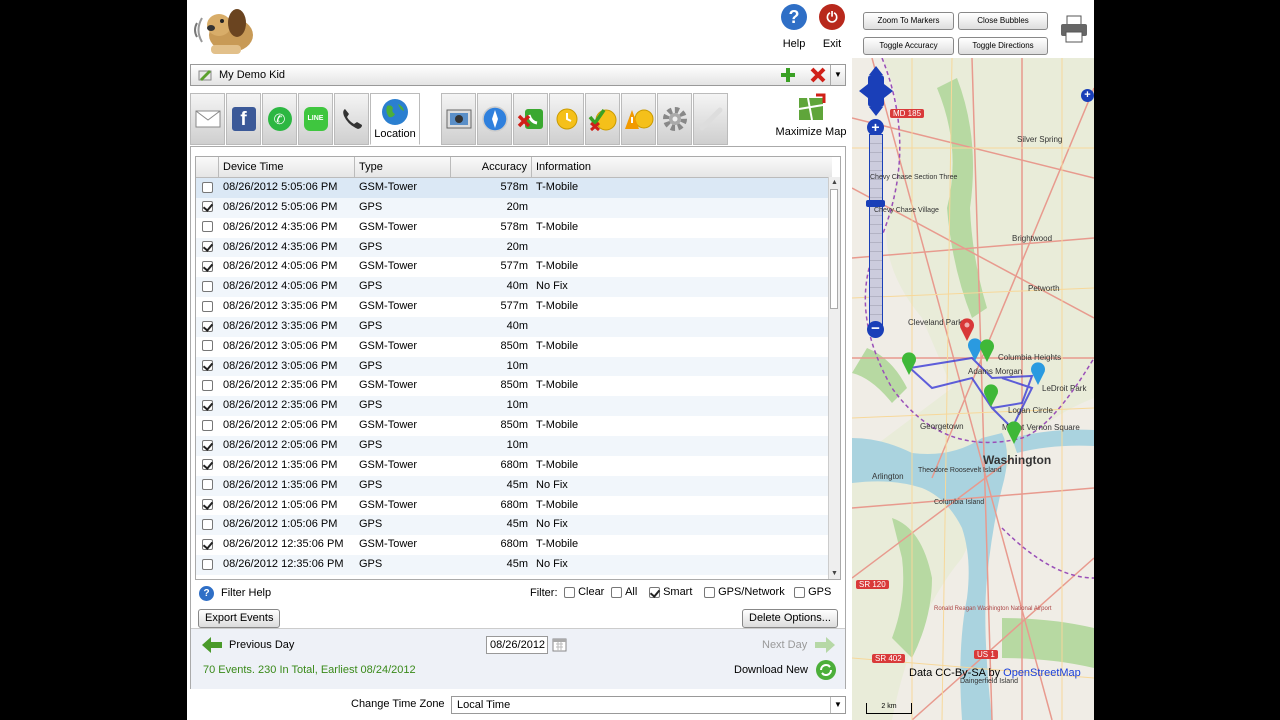 This screenshot has height=720, width=1280. Describe the element at coordinates (207, 119) in the screenshot. I see `tab-email` at that location.